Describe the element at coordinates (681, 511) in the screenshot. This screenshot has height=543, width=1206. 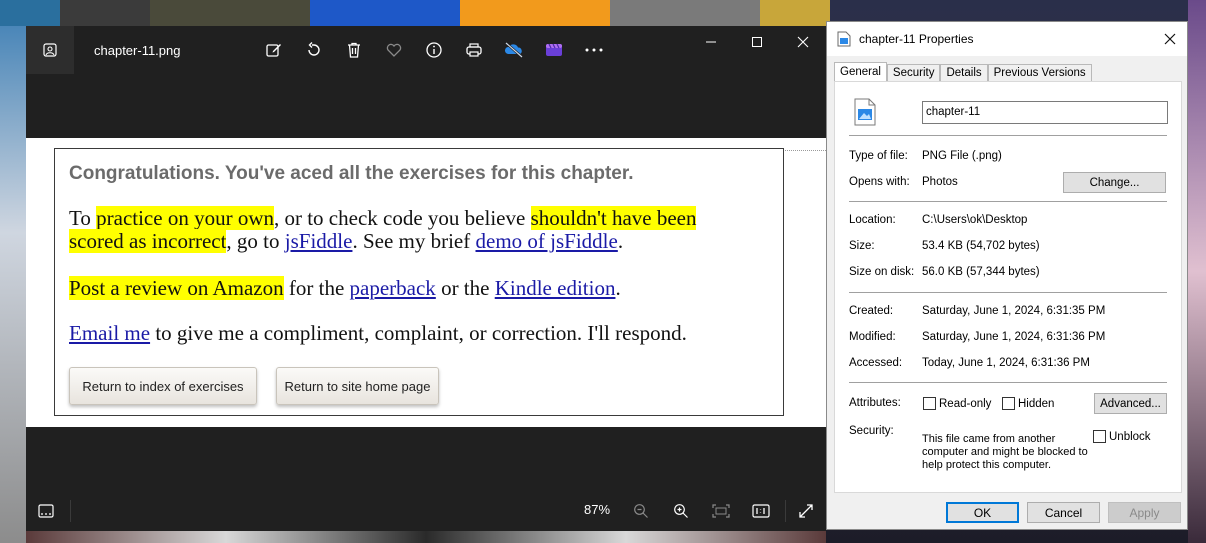
I see `zoom-in-icon` at that location.